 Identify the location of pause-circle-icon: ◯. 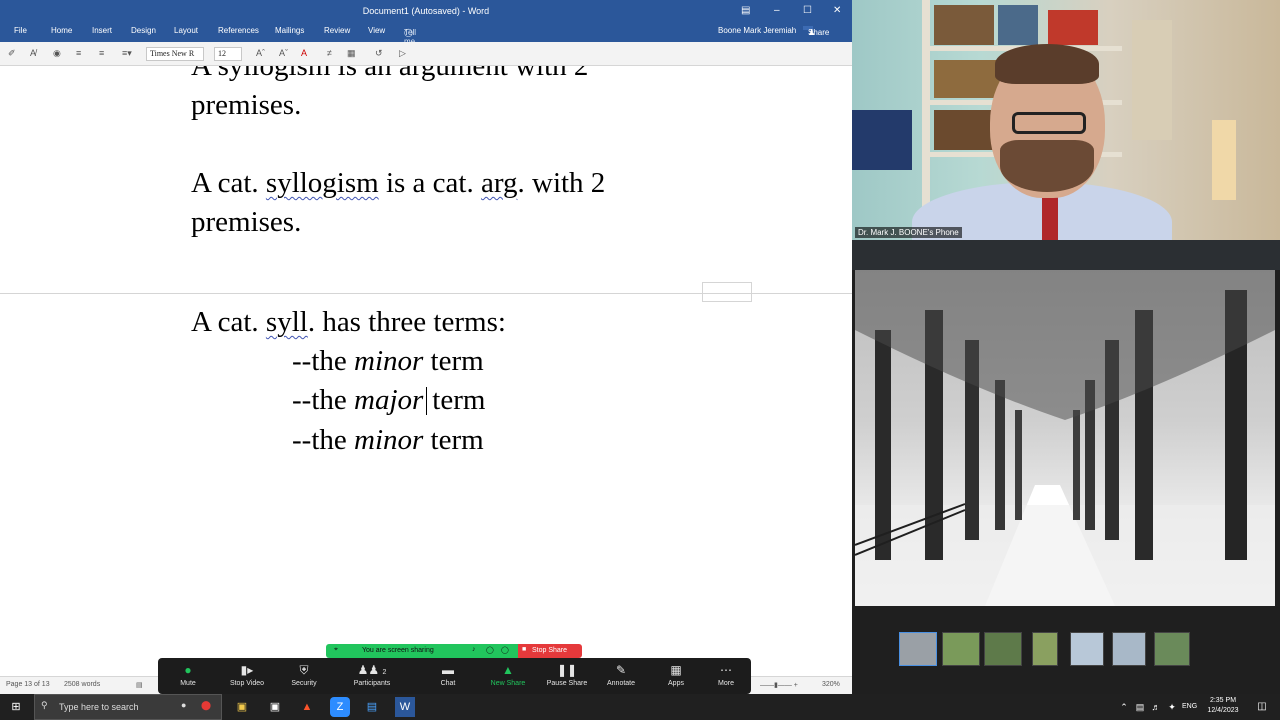
(490, 650).